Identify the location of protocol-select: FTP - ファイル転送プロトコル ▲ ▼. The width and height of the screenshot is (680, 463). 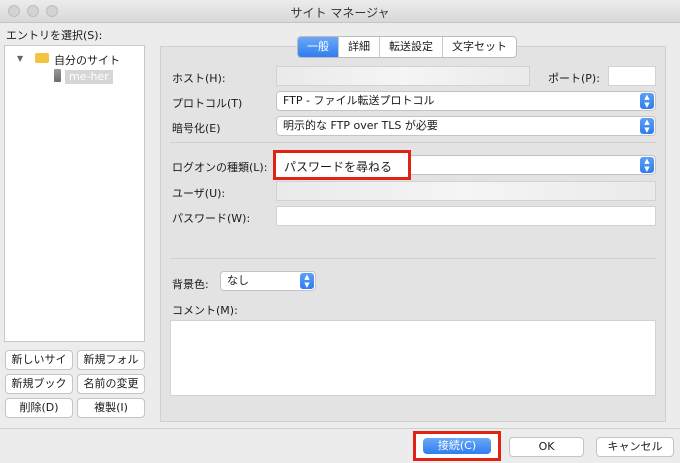
(466, 101).